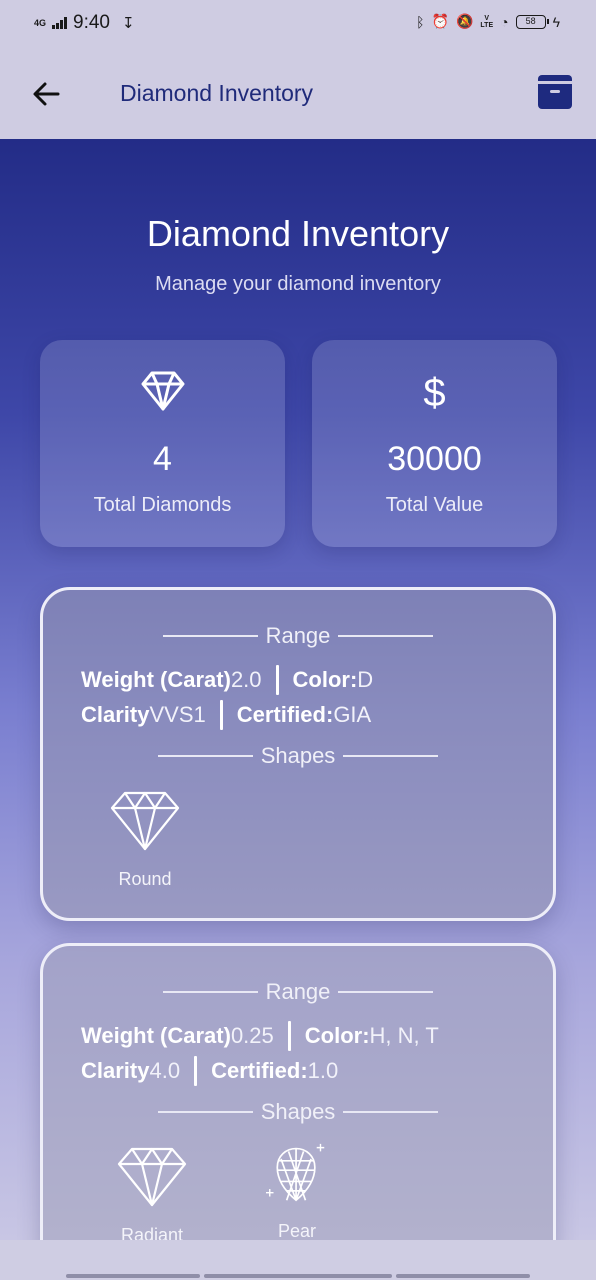 This screenshot has height=1280, width=596. I want to click on total-diamonds-label: Total Diamonds, so click(162, 505).